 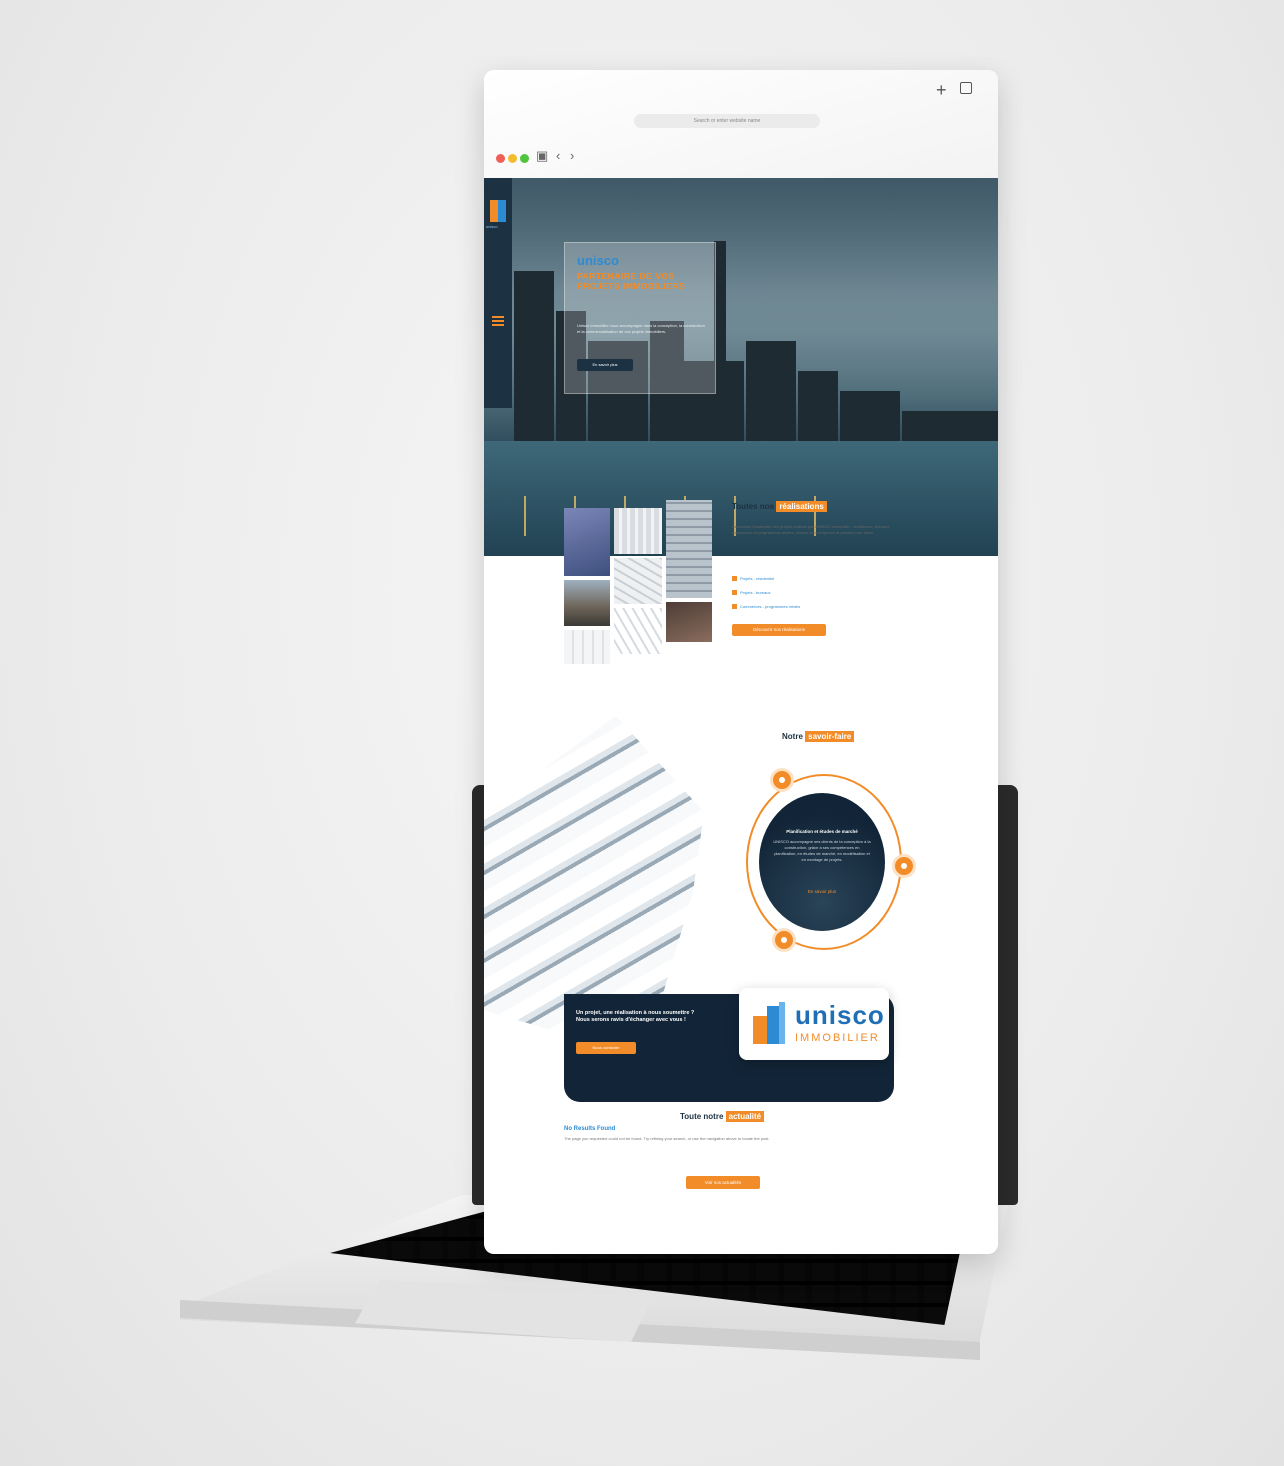 I want to click on realisations-title: Toutes nos réalisations, so click(x=779, y=506).